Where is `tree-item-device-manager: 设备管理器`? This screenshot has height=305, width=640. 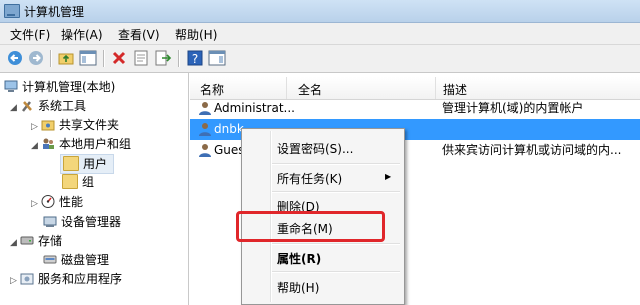
tree-item-device-manager: 设备管理器 is located at coordinates (82, 222).